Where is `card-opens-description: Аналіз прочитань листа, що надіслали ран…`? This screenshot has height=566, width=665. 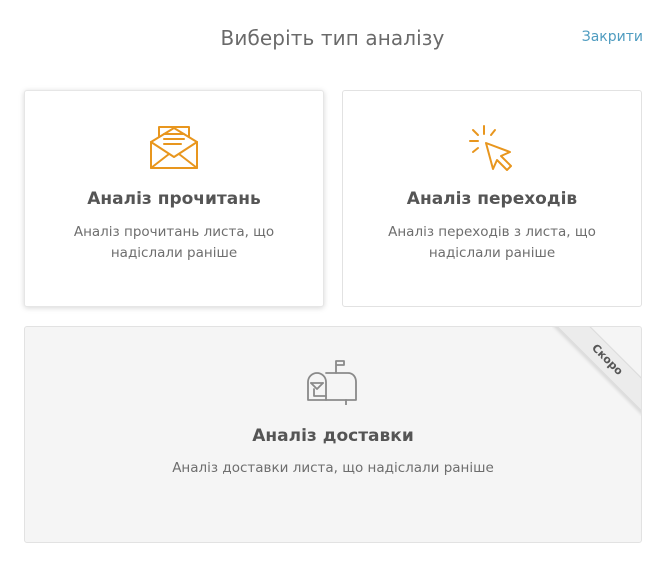 card-opens-description: Аналіз прочитань листа, що надіслали ран… is located at coordinates (174, 242).